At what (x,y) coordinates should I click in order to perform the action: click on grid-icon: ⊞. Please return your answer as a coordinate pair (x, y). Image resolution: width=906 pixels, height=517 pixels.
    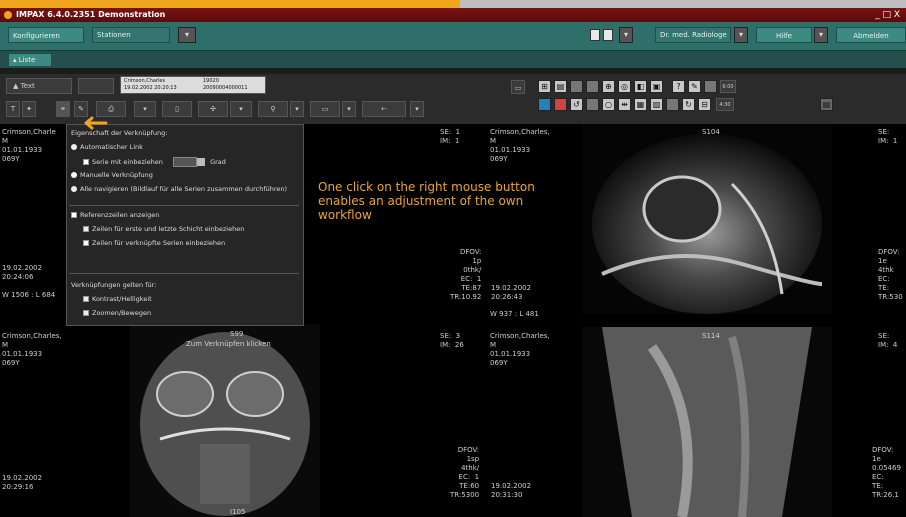
    Looking at the image, I should click on (544, 86).